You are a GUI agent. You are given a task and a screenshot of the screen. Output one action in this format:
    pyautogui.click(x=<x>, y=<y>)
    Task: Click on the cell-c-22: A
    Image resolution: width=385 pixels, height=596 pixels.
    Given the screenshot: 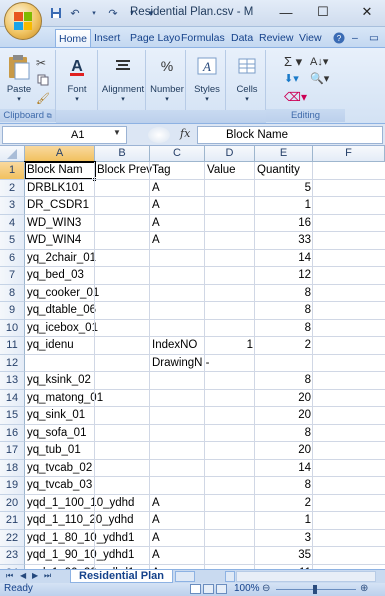 What is the action you would take?
    pyautogui.click(x=155, y=540)
    